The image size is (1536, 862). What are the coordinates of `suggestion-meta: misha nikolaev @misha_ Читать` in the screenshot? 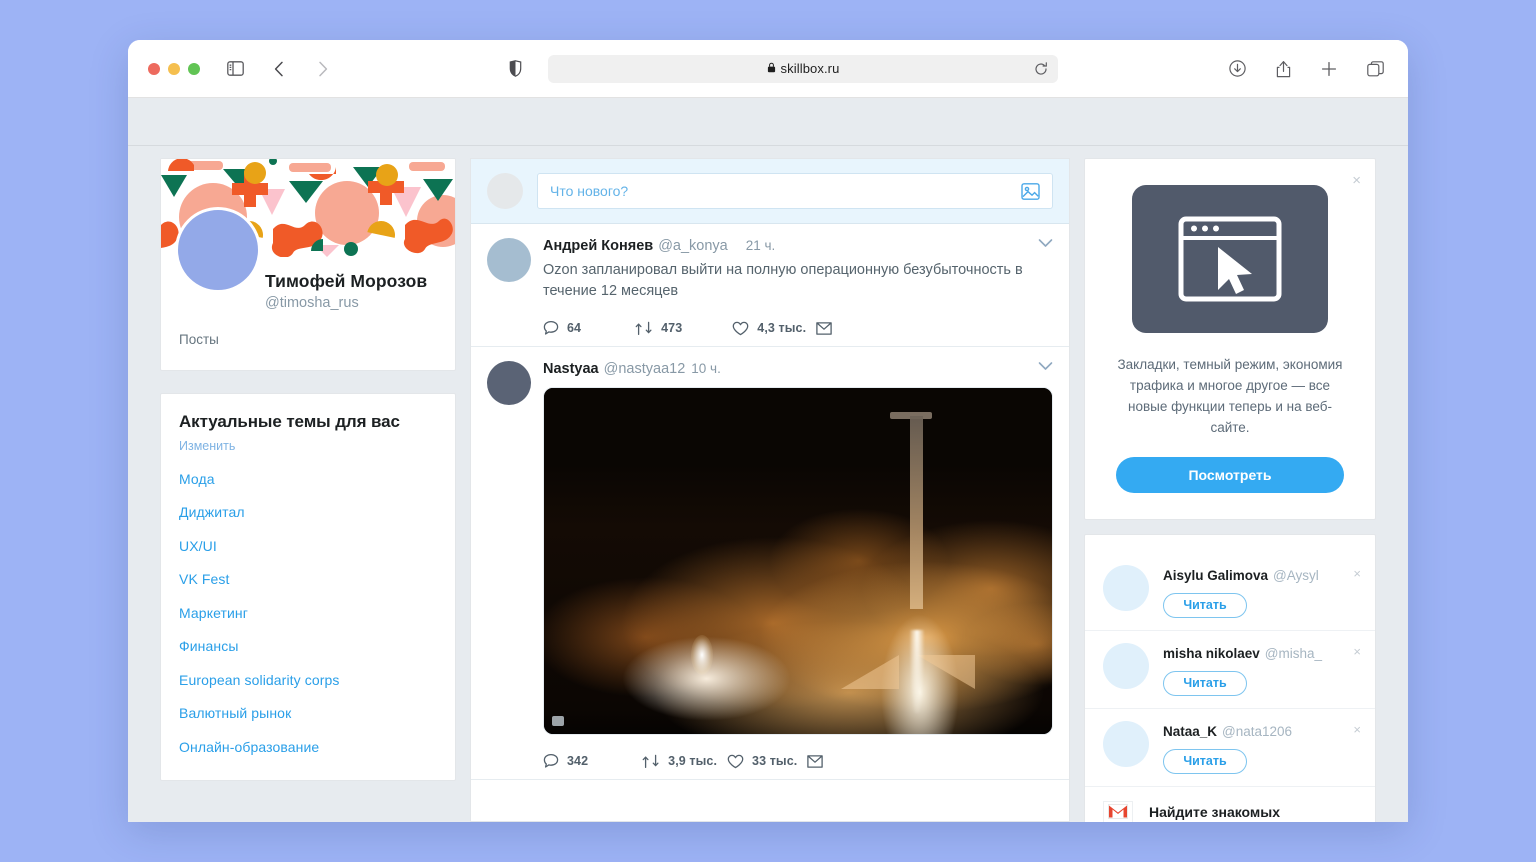 It's located at (1261, 669).